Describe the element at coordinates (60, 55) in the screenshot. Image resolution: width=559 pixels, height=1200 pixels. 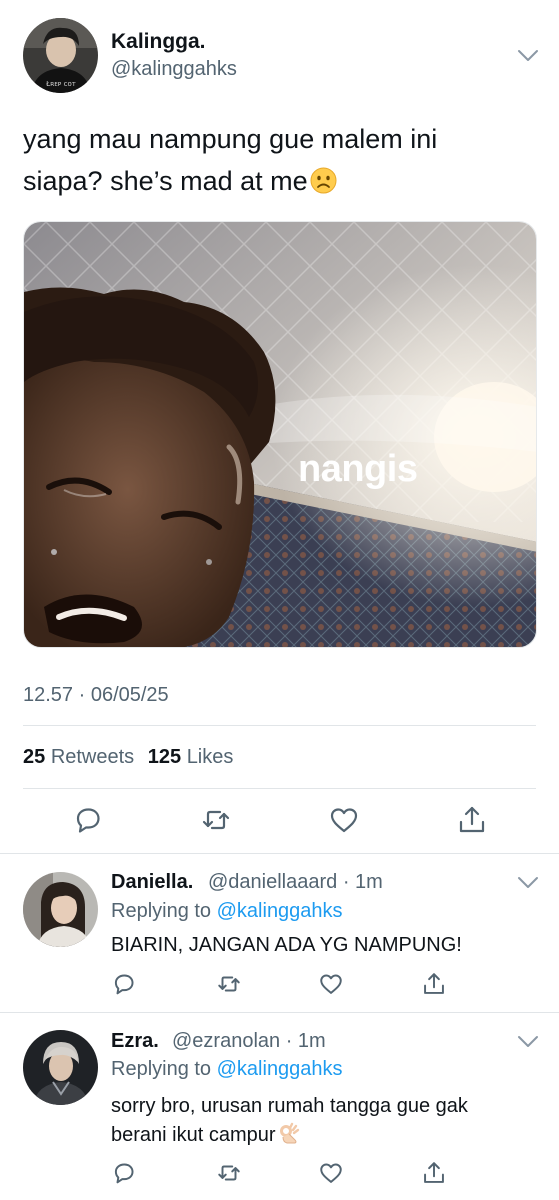
I see `author-avatar: Łʀᴇᴘ ᴄᴏᴛ` at that location.